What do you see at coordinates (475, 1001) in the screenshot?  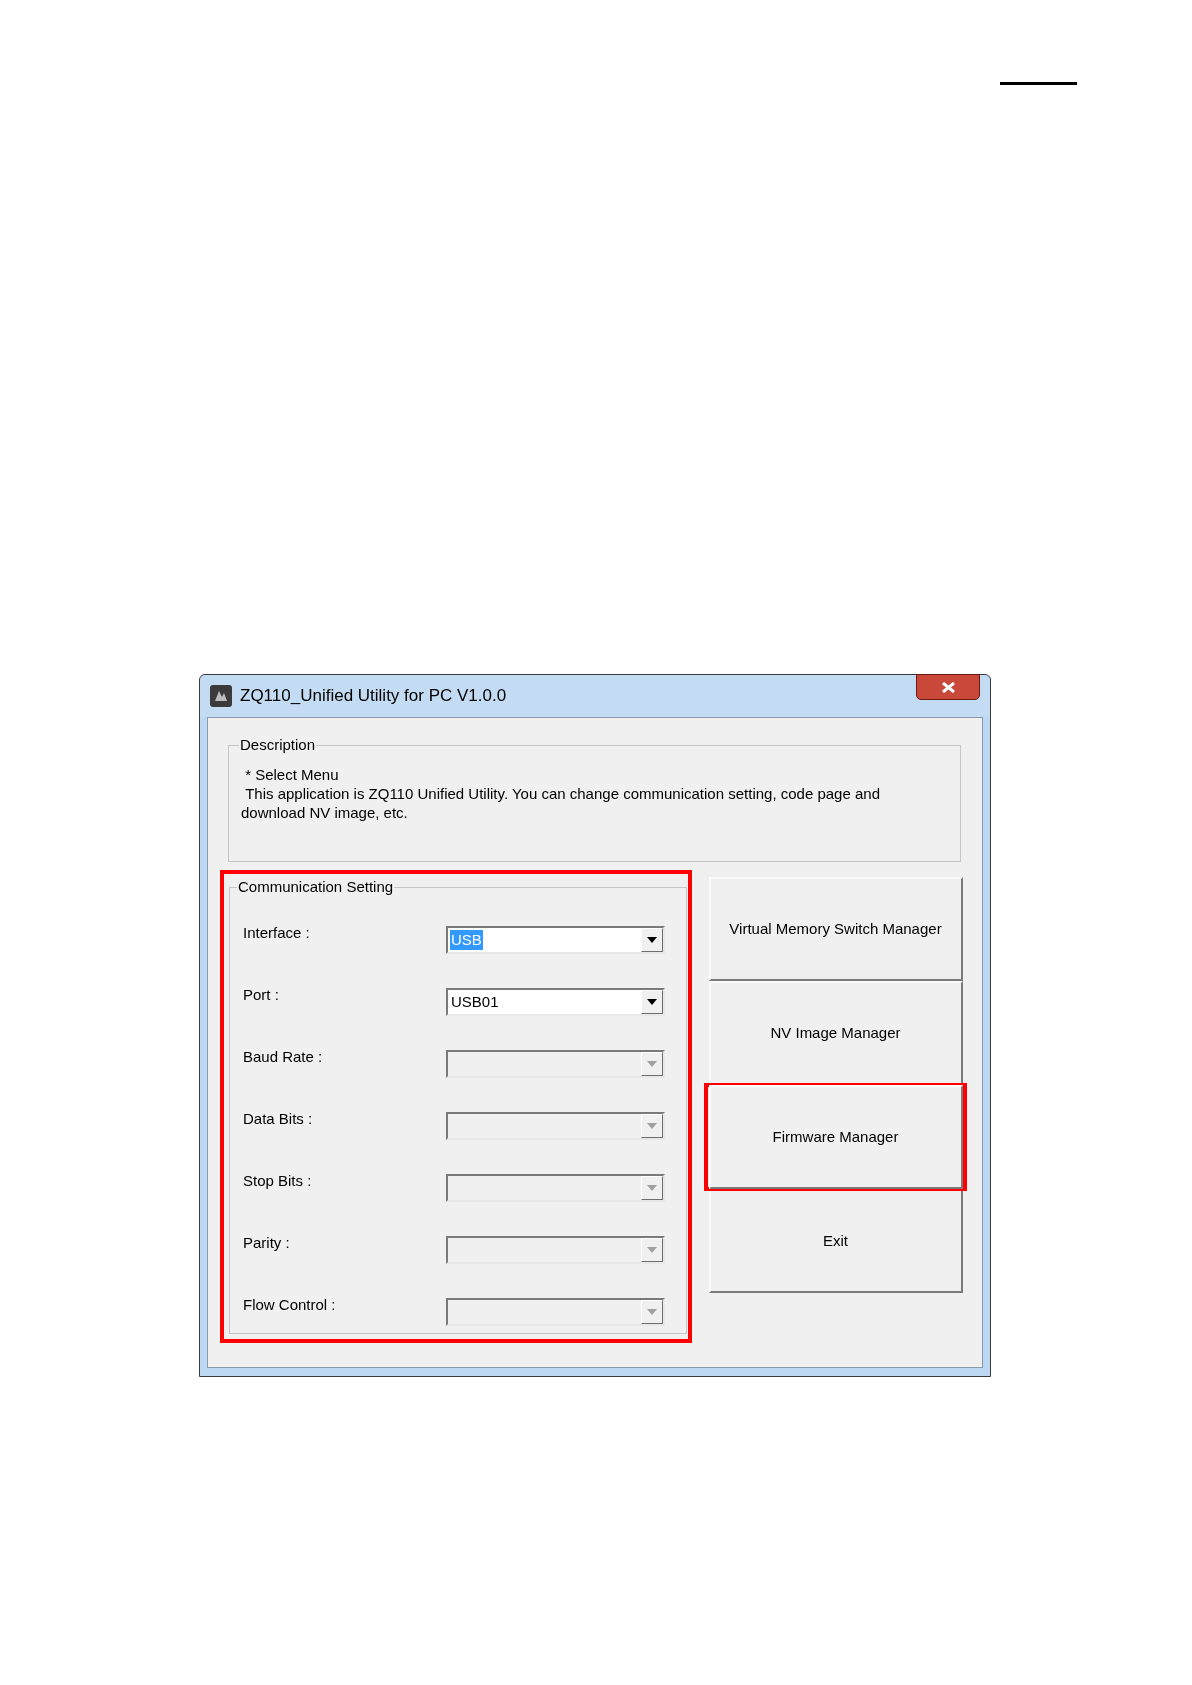 I see `dropdown-value: USB01` at bounding box center [475, 1001].